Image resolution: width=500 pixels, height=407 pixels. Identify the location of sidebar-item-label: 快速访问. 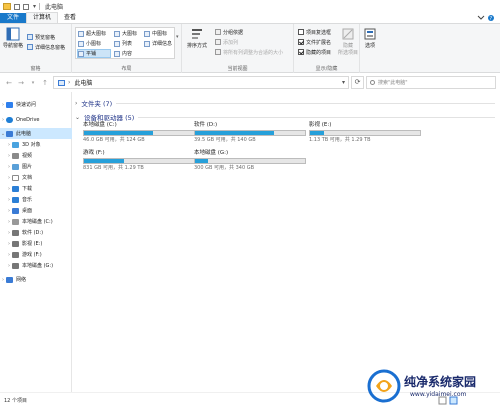
(26, 105).